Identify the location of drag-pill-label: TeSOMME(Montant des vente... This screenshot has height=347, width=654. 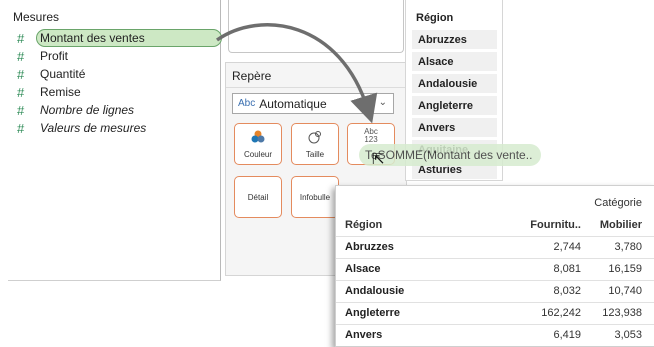
(449, 155).